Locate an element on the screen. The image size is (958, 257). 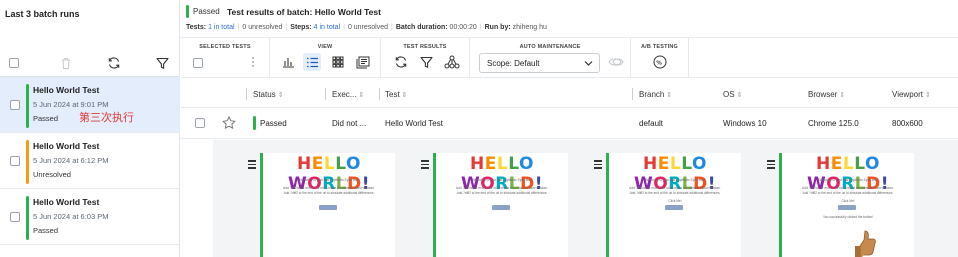
runby-label: Run by: is located at coordinates (497, 27).